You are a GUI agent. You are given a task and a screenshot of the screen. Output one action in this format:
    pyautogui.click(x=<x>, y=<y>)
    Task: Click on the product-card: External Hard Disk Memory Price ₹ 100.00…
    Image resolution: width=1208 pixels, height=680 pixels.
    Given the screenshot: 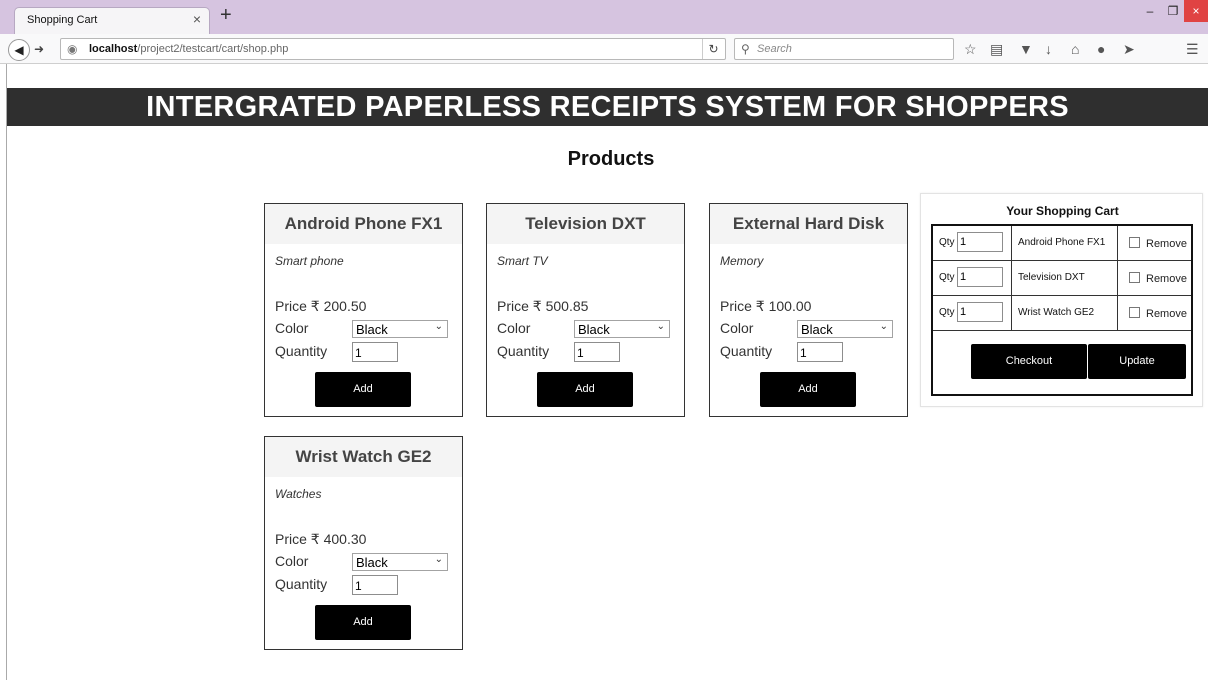 What is the action you would take?
    pyautogui.click(x=808, y=310)
    